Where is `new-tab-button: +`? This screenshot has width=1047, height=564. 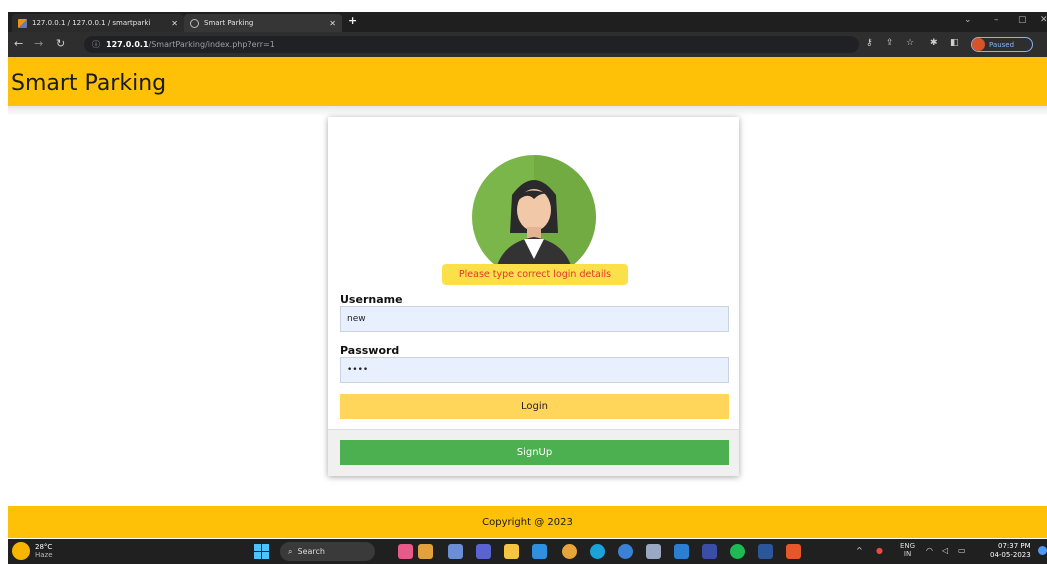 new-tab-button: + is located at coordinates (352, 20).